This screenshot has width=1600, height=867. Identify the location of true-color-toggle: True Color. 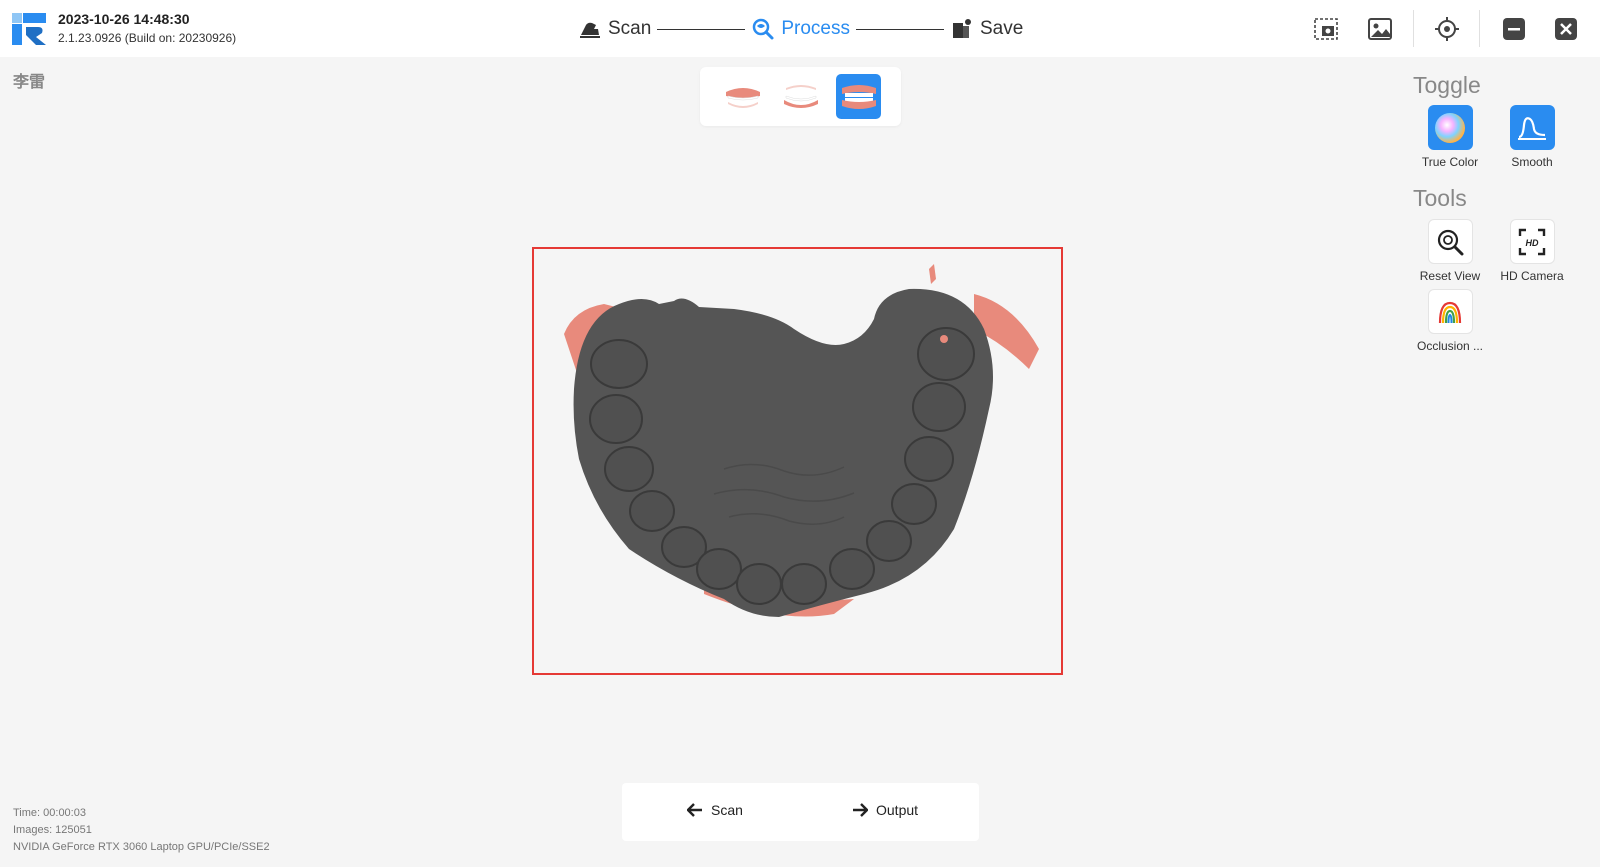
(1450, 137).